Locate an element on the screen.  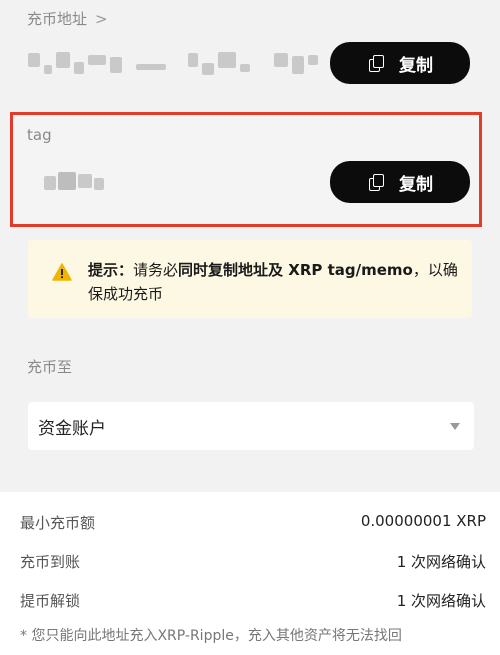
hint-text-part1: 请务必 is located at coordinates (156, 270).